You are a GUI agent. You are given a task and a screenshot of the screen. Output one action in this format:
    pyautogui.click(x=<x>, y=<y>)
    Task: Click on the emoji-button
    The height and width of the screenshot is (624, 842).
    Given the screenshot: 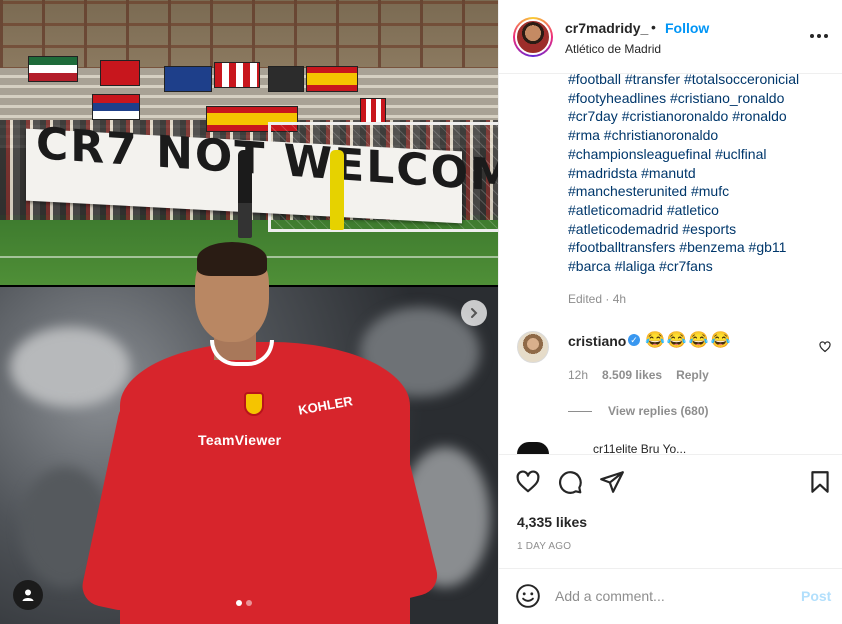 What is the action you would take?
    pyautogui.click(x=528, y=598)
    